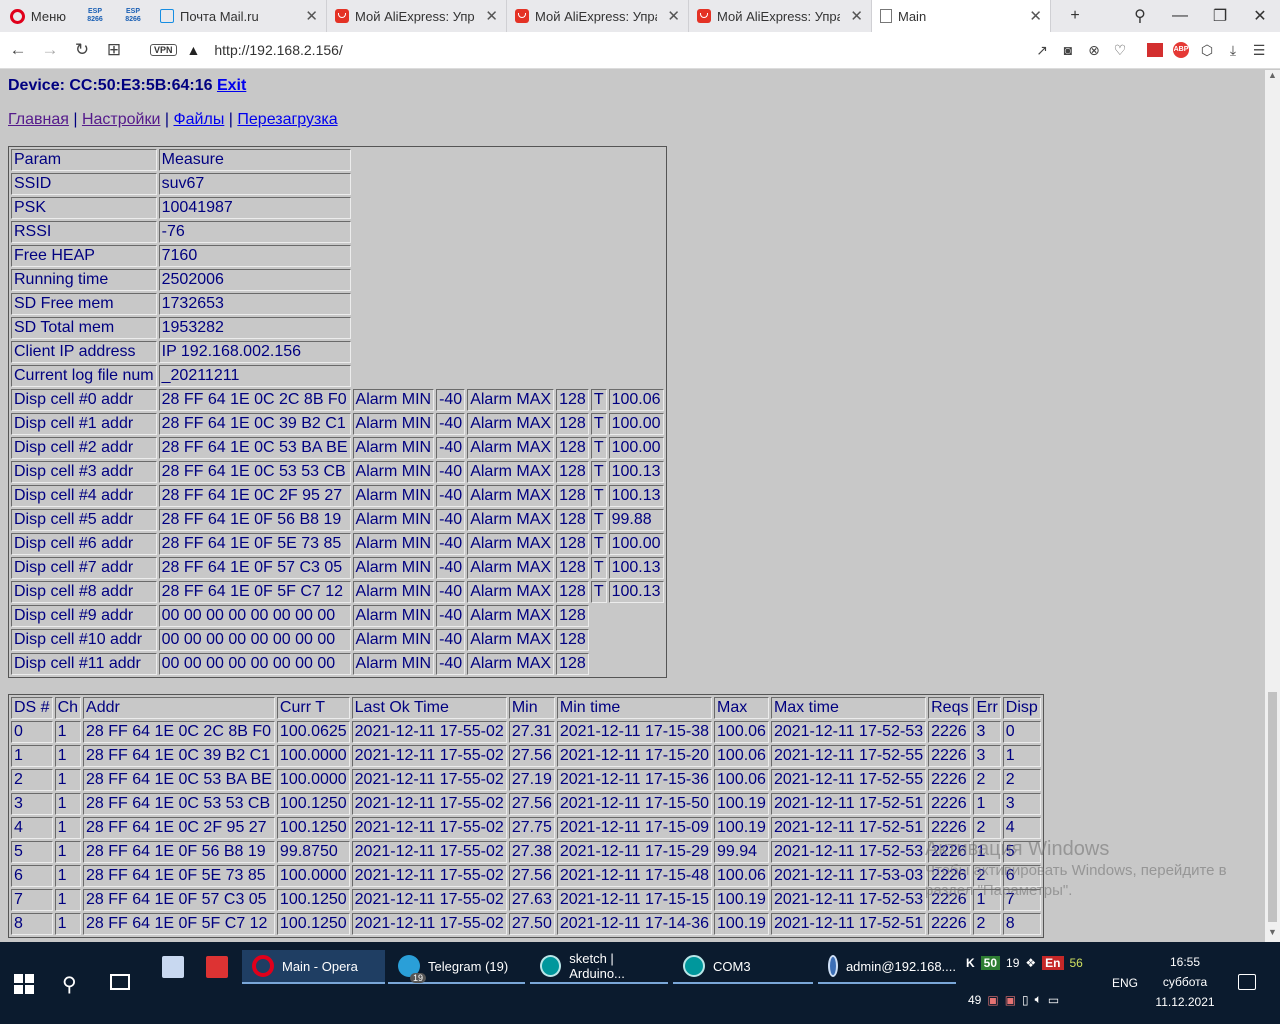  What do you see at coordinates (121, 119) in the screenshot?
I see `nav-link-settings: Настройки` at bounding box center [121, 119].